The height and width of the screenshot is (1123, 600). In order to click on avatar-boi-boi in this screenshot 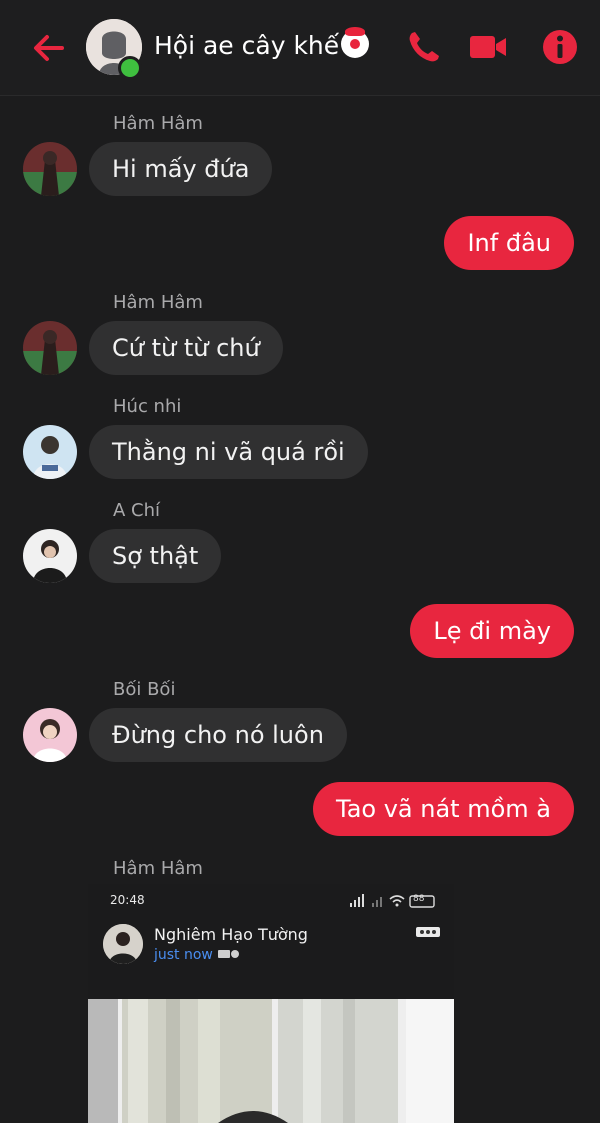, I will do `click(50, 735)`.